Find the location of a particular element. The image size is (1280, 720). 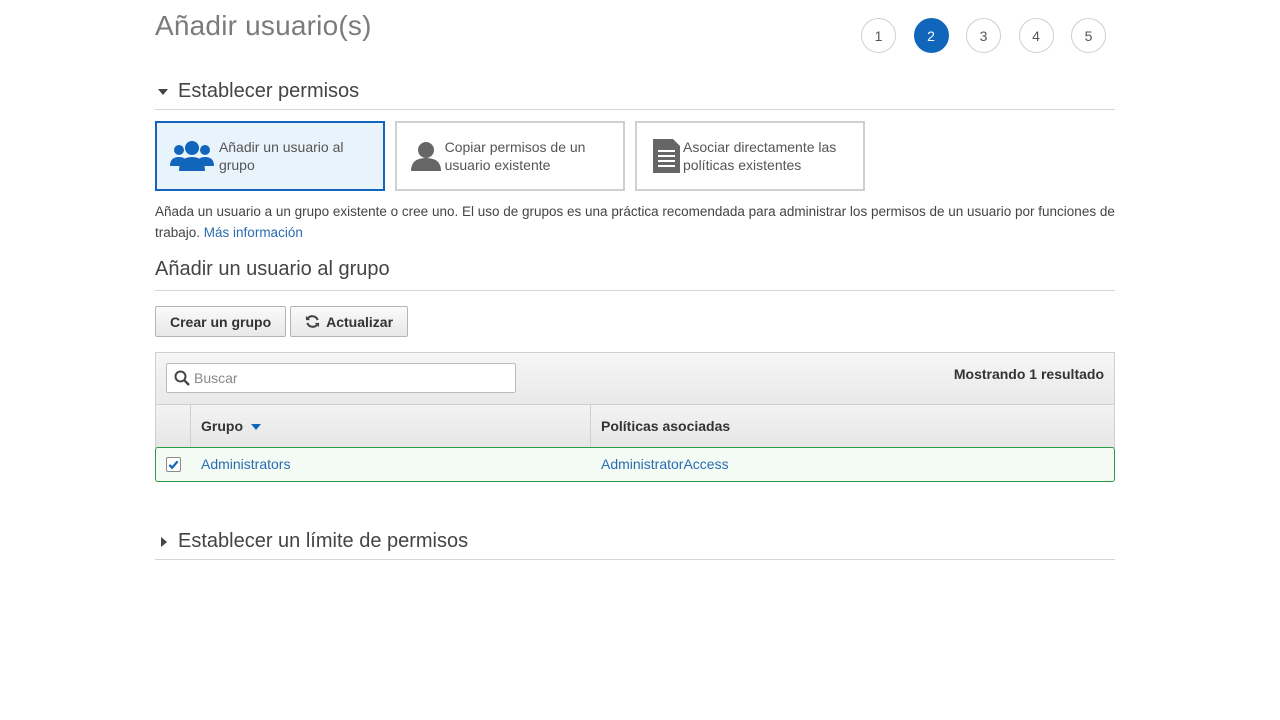

option-add-to-group: Añadir un usuario al grupo is located at coordinates (270, 156).